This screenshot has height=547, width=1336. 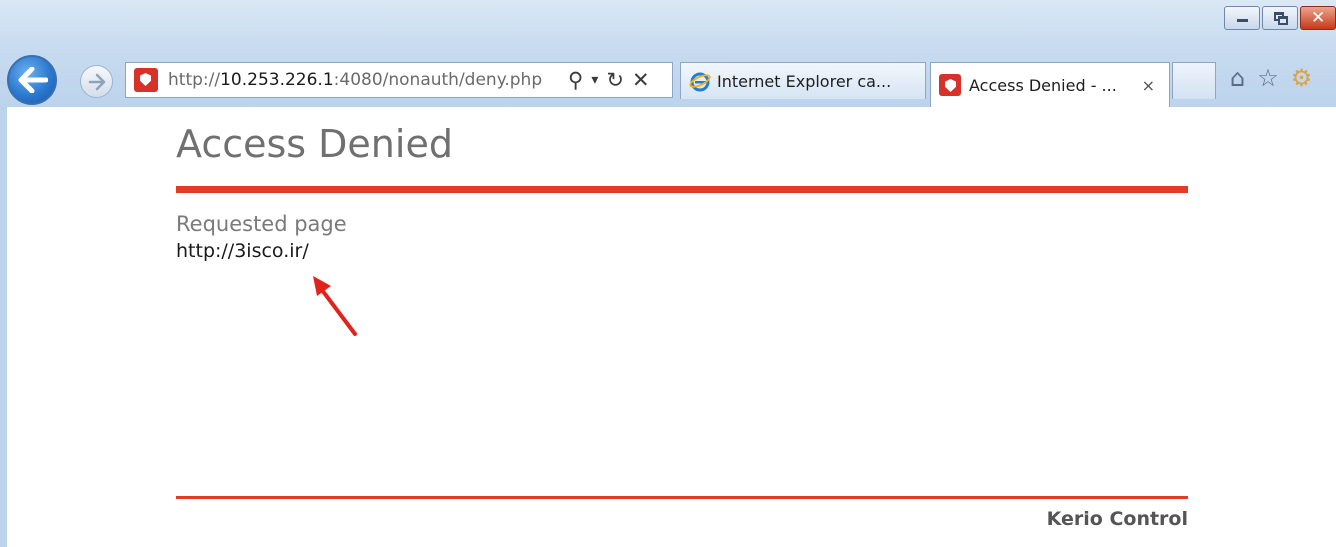 I want to click on requested-page-url: http://3isco.ir/, so click(x=242, y=251).